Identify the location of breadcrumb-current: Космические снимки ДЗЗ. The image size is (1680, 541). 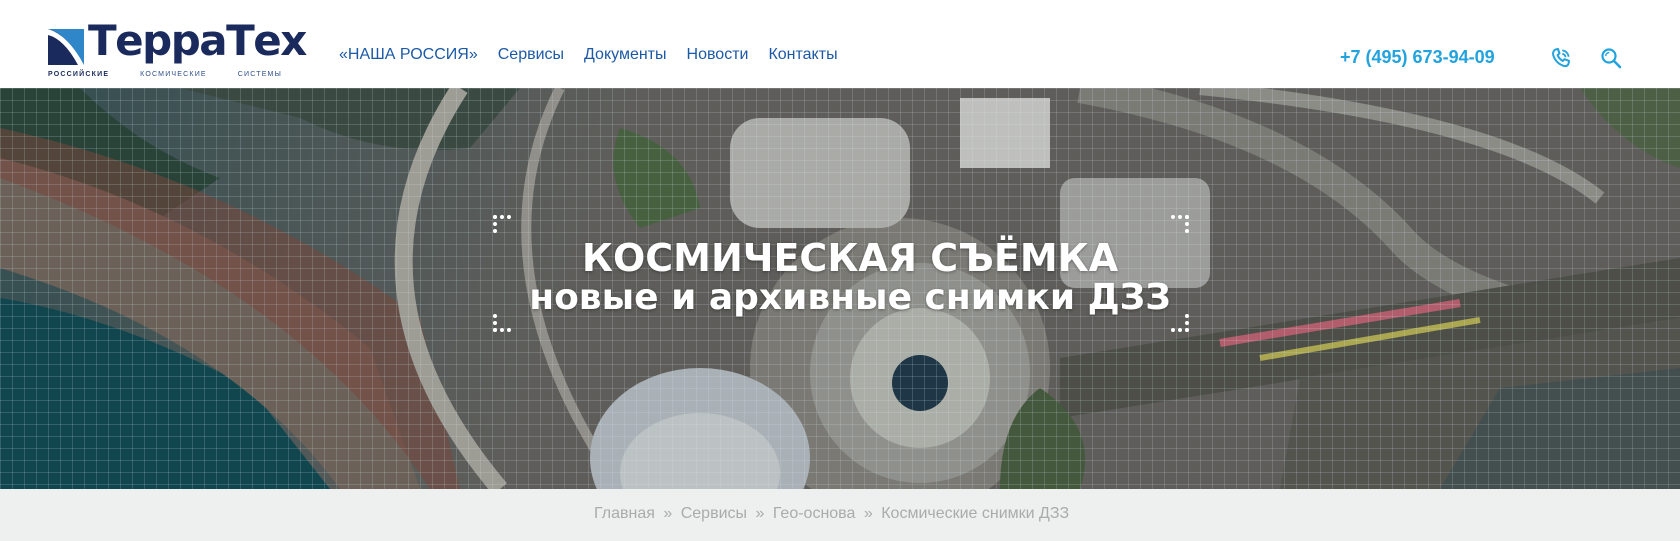
(975, 513).